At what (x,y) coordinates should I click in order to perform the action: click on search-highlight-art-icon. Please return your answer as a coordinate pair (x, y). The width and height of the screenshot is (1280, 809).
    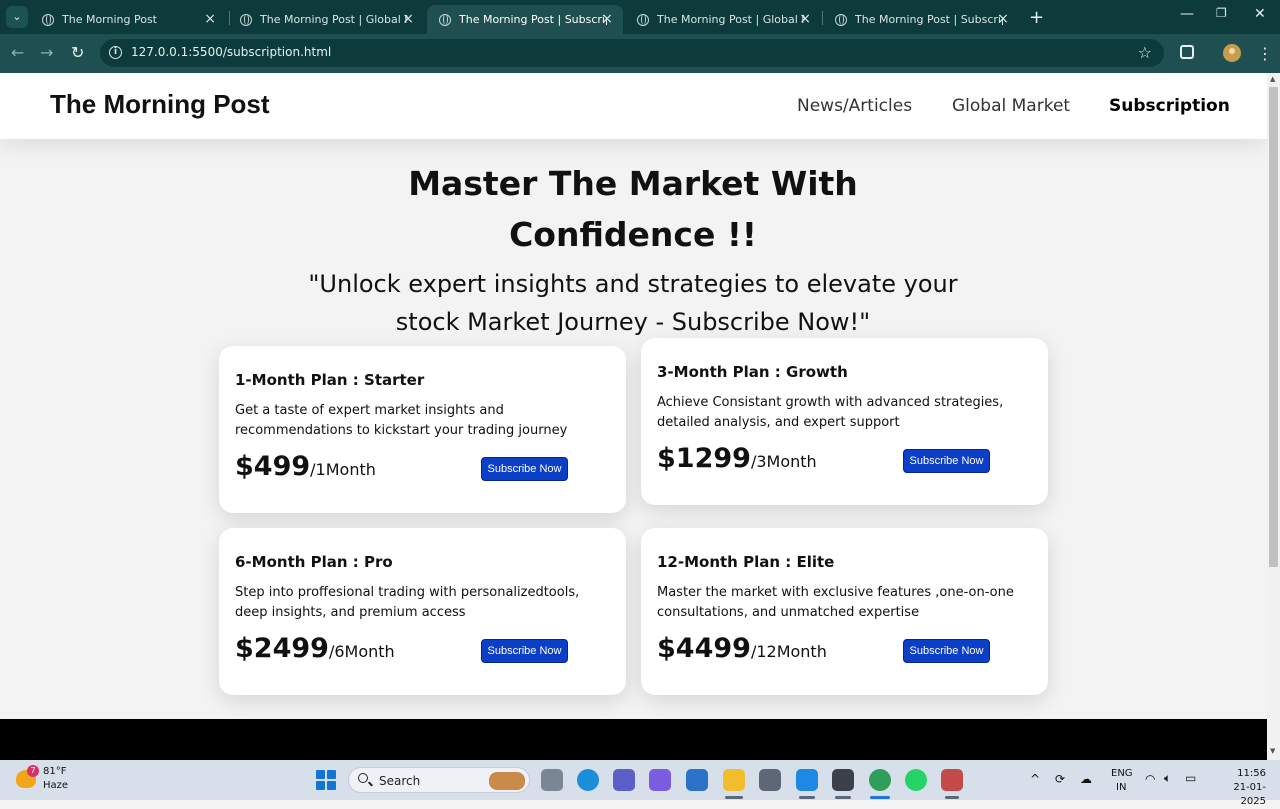
    Looking at the image, I should click on (507, 781).